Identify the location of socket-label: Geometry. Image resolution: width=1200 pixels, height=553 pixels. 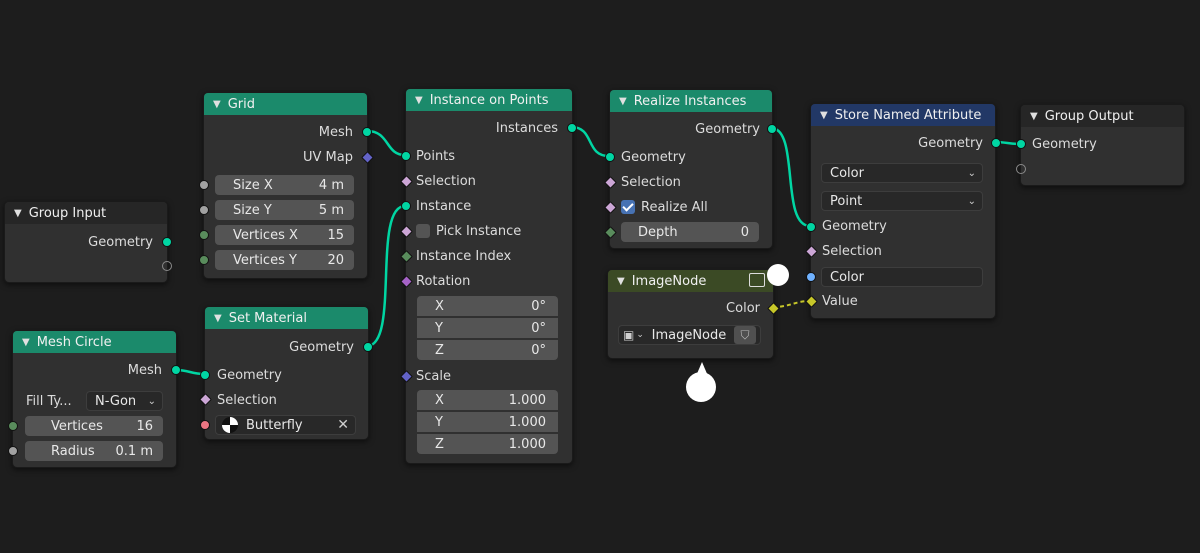
(1064, 144).